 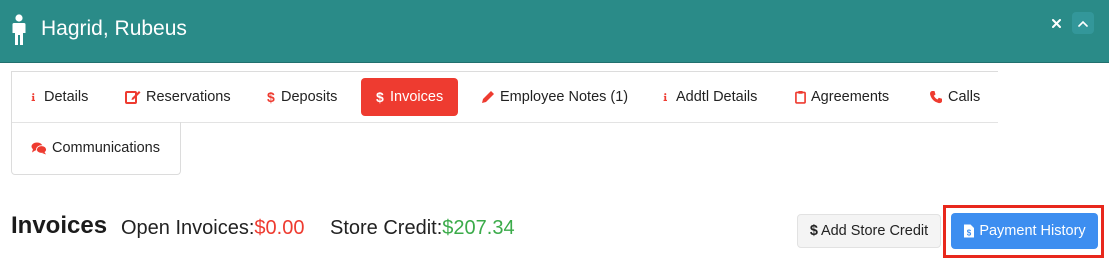 I want to click on tab-label: Addtl Details, so click(x=717, y=97).